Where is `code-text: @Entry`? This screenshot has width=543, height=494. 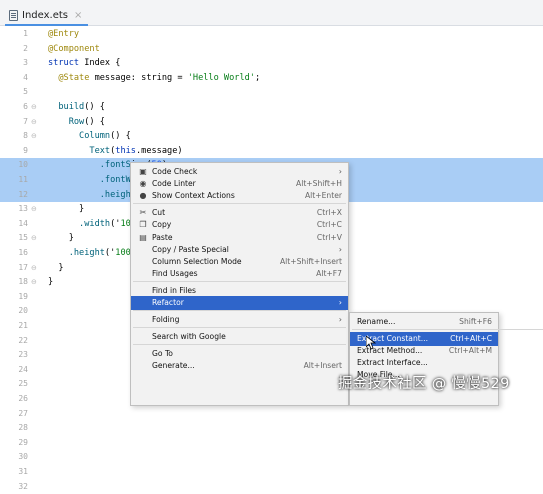 code-text: @Entry is located at coordinates (63, 34).